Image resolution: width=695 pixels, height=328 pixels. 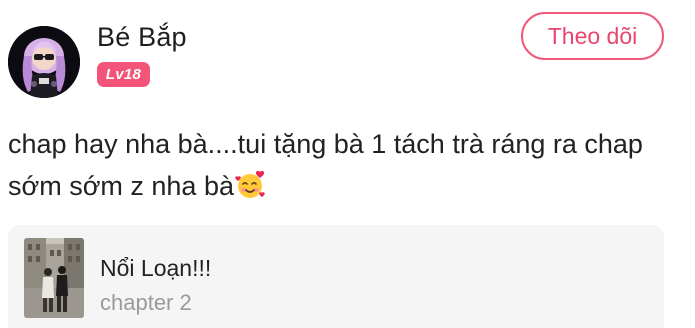 I want to click on avatar-image, so click(x=44, y=62).